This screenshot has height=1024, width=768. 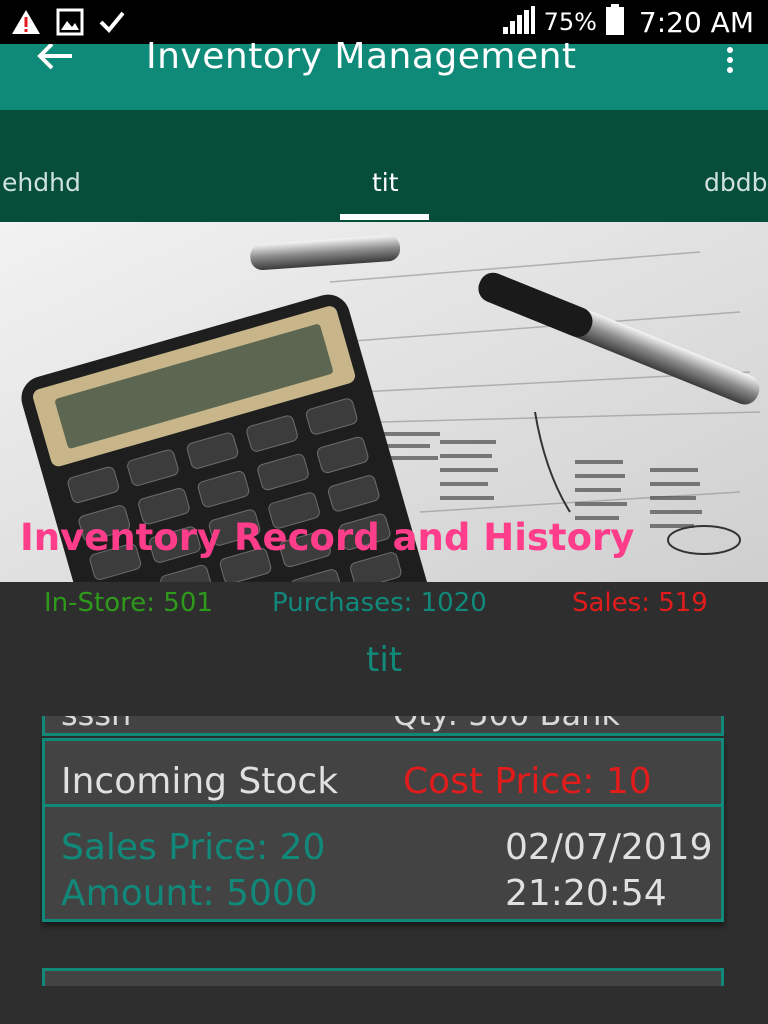 I want to click on signal-icon, so click(x=519, y=22).